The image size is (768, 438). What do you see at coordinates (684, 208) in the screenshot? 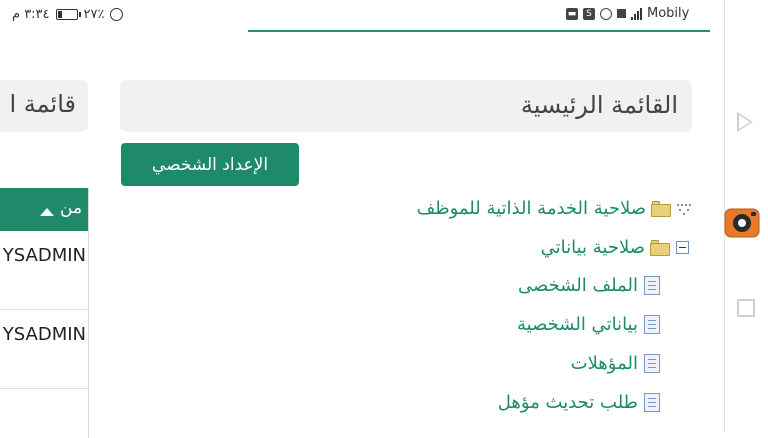
I see `tree-node-icon` at bounding box center [684, 208].